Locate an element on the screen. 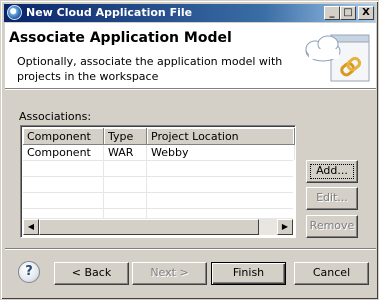  cancel-button-label: Cancel is located at coordinates (331, 272).